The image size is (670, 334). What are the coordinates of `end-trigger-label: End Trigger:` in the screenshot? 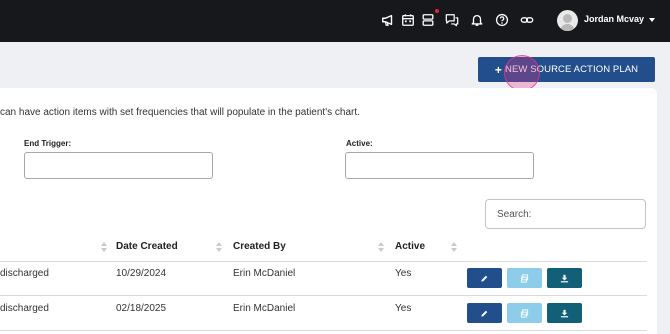 It's located at (48, 143).